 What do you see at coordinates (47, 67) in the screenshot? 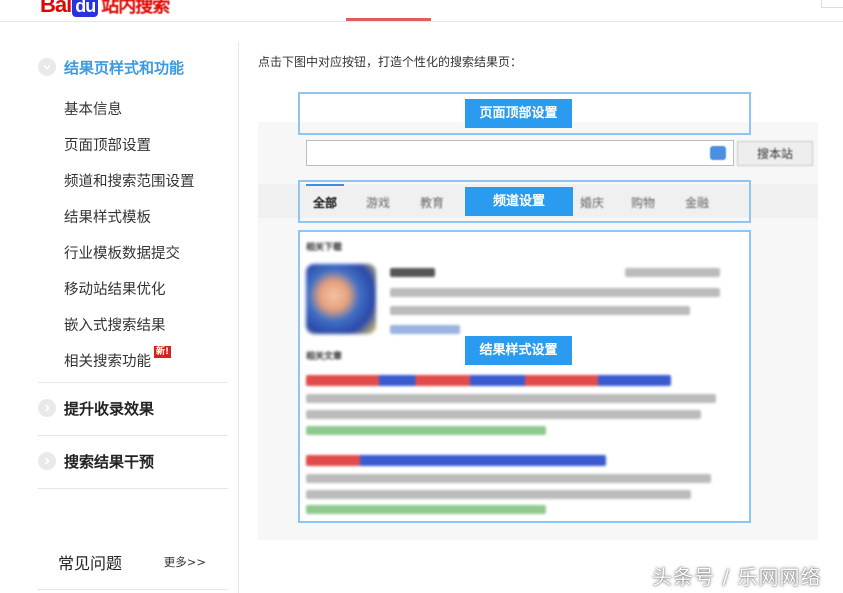
I see `chevron-down-icon` at bounding box center [47, 67].